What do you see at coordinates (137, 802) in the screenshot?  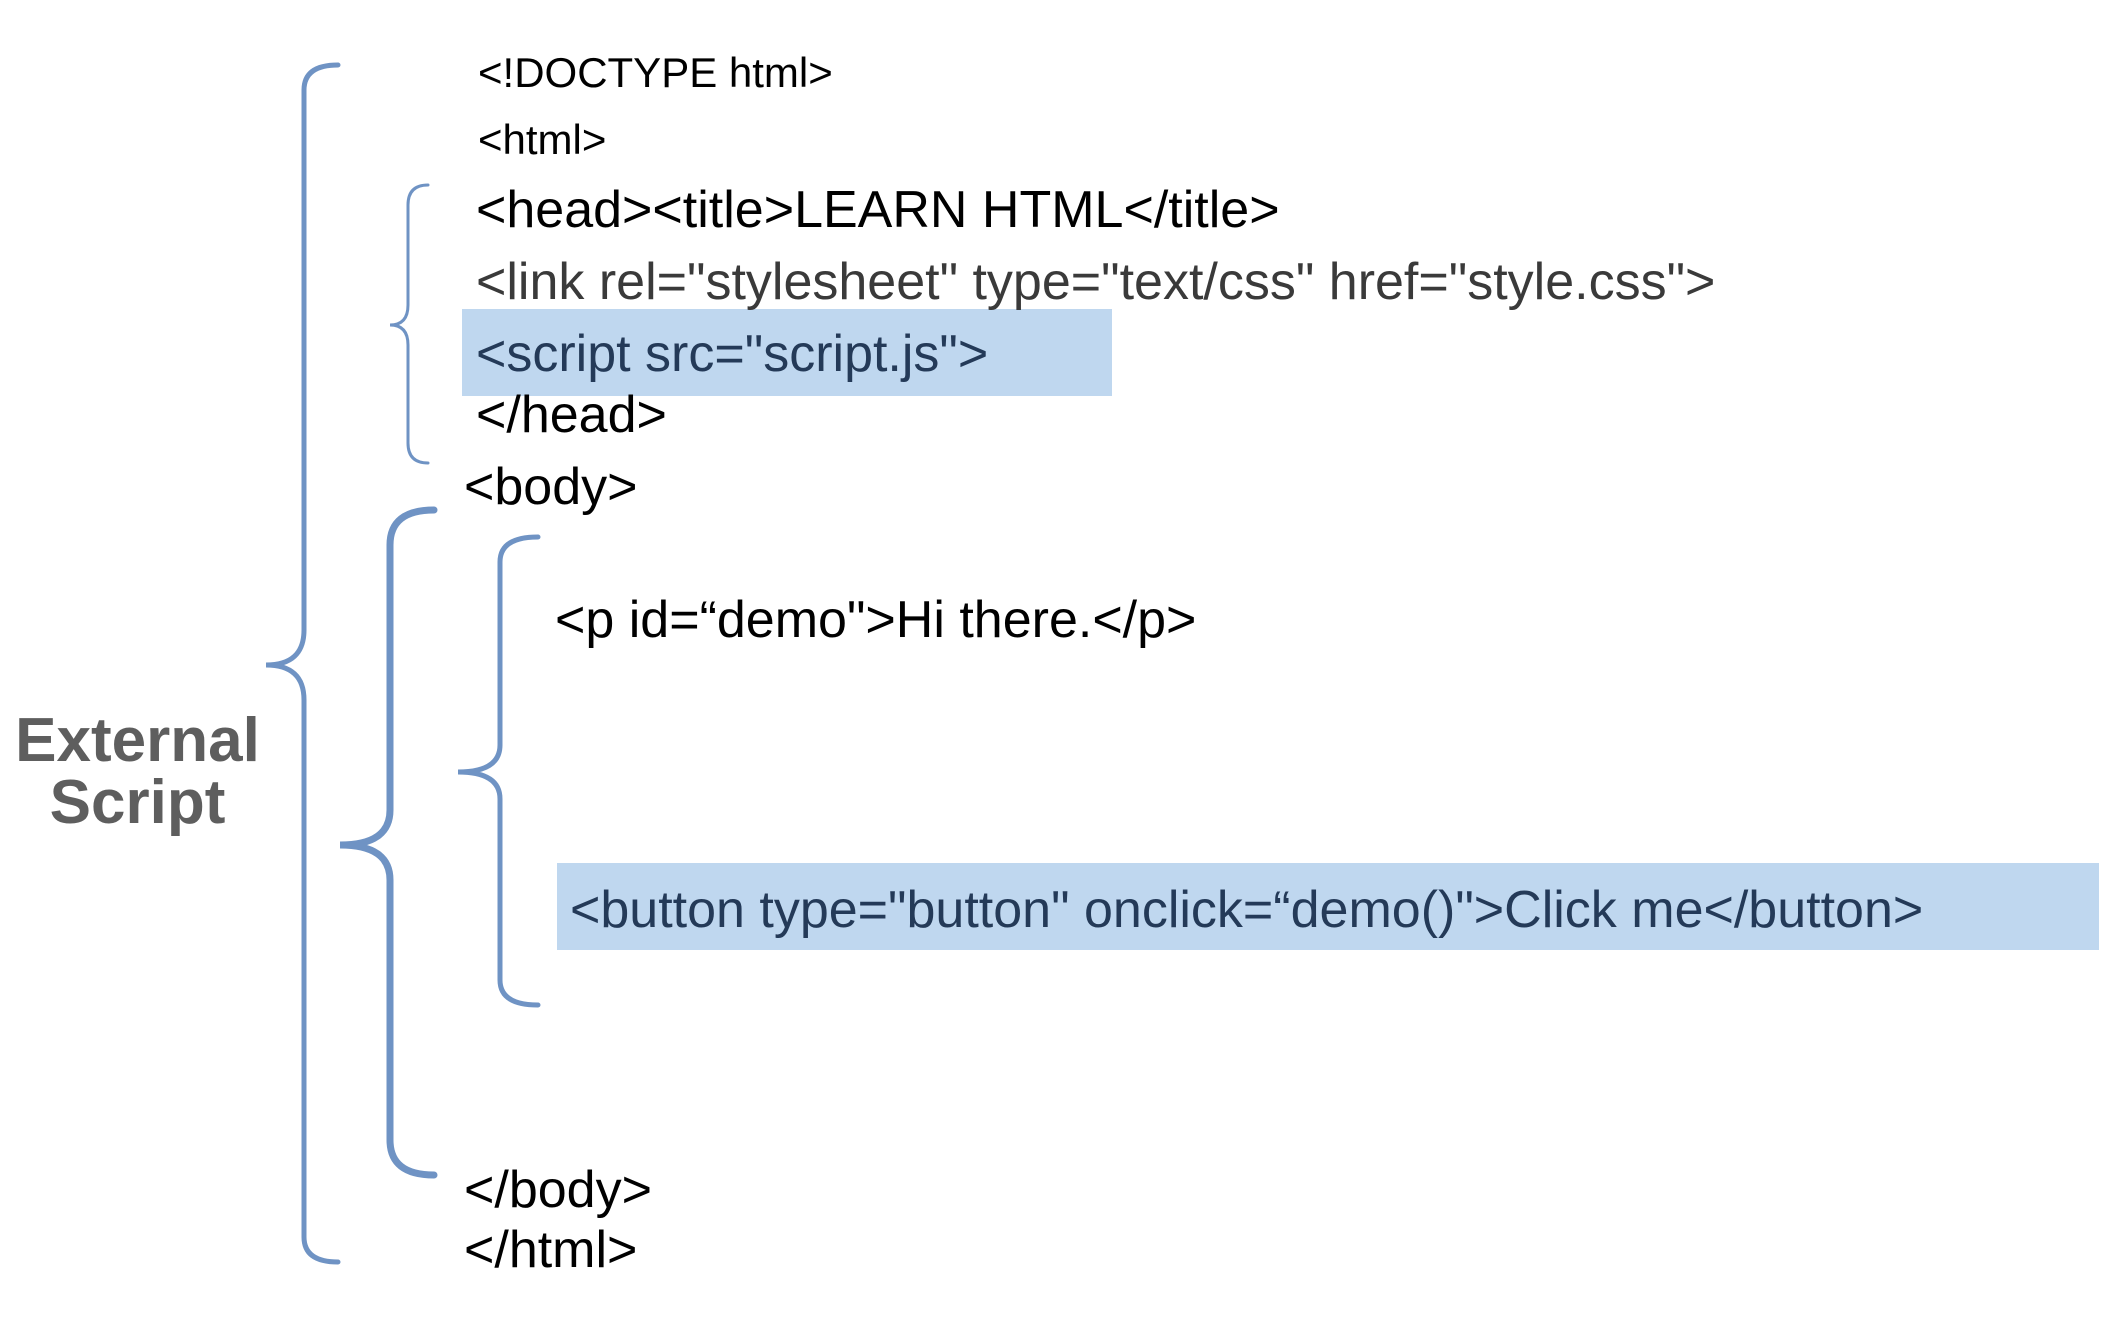 I see `label-line-2: Script` at bounding box center [137, 802].